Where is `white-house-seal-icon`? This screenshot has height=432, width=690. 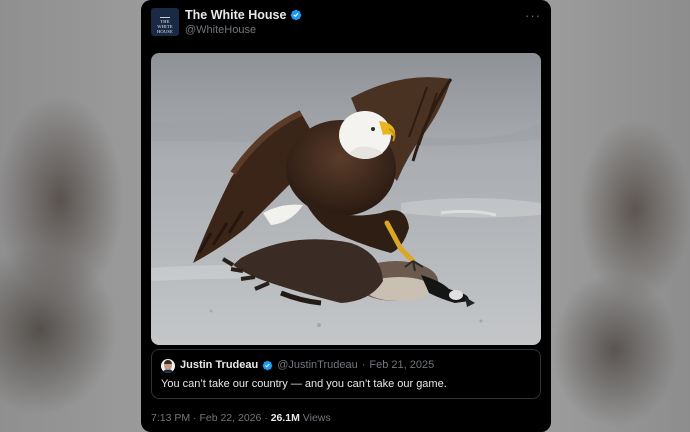
white-house-seal-icon is located at coordinates (165, 14).